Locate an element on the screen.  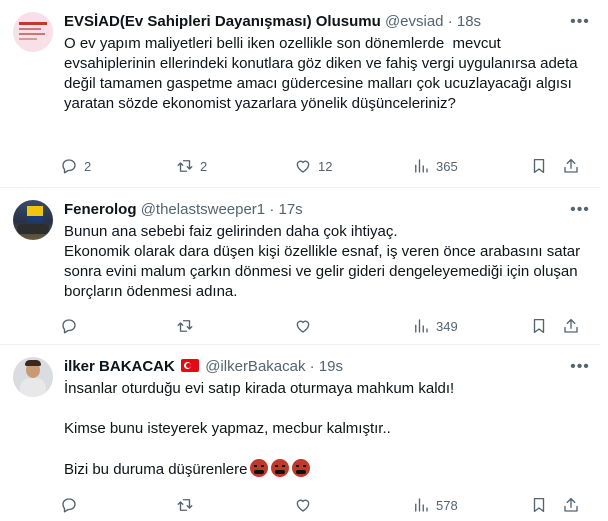
views-count: 349 is located at coordinates (447, 326).